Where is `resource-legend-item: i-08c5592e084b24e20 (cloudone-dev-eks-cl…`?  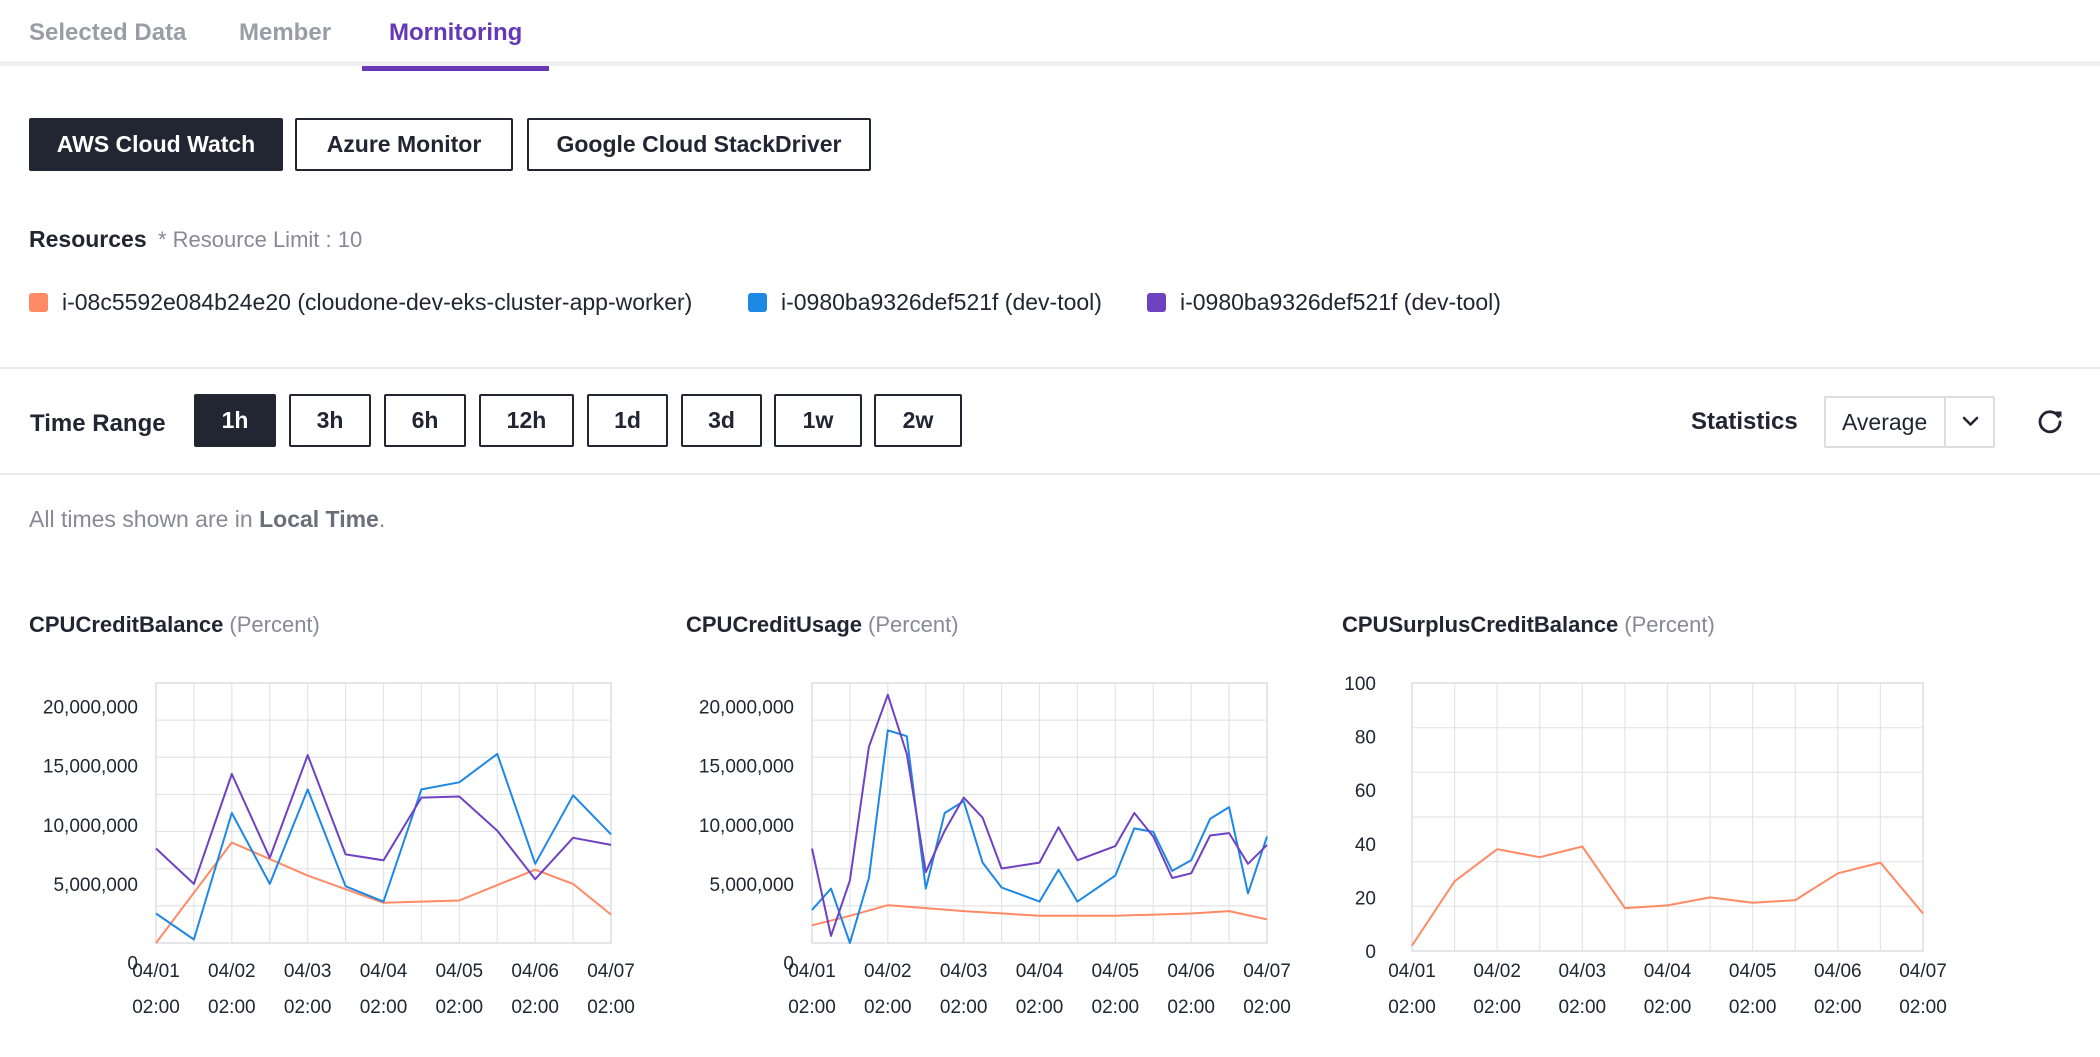
resource-legend-item: i-08c5592e084b24e20 (cloudone-dev-eks-cl… is located at coordinates (379, 302).